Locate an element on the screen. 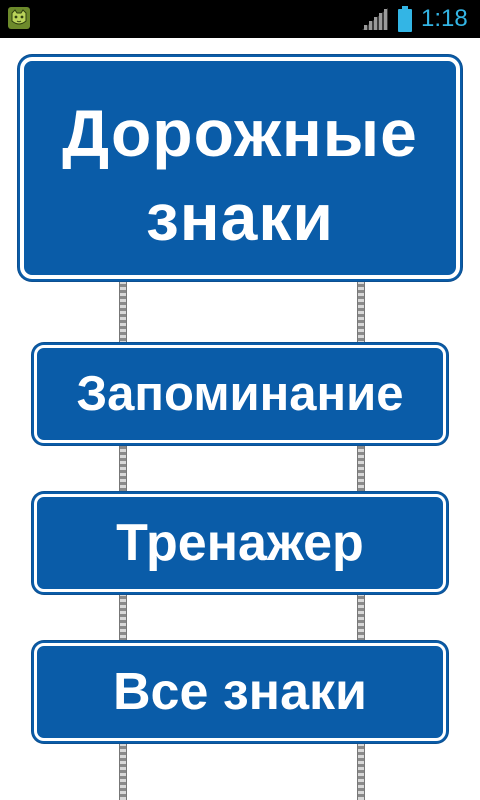 Image resolution: width=480 pixels, height=800 pixels. all-signs-button: Все знаки is located at coordinates (240, 692).